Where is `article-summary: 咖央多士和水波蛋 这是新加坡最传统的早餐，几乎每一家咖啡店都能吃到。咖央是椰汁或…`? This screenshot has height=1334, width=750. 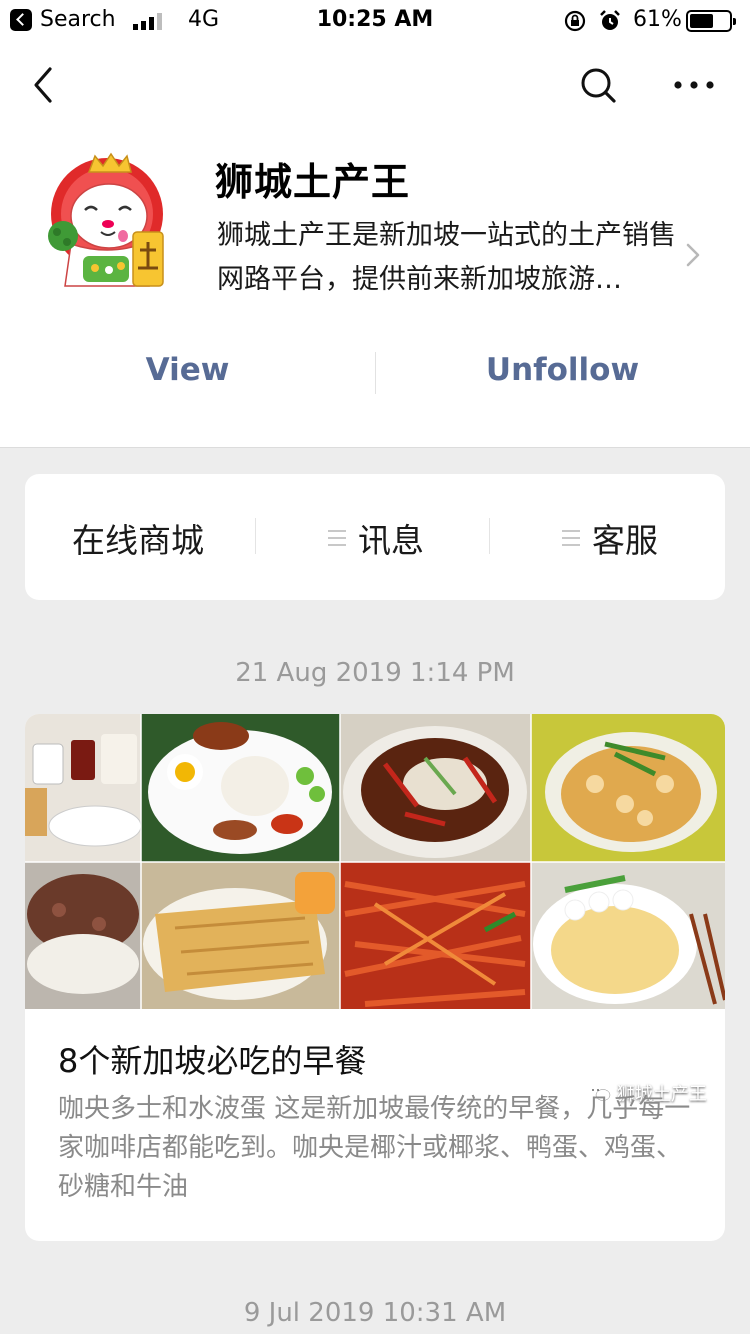 article-summary: 咖央多士和水波蛋 这是新加坡最传统的早餐，几乎每一家咖啡店都能吃到。咖央是椰汁或… is located at coordinates (378, 1148).